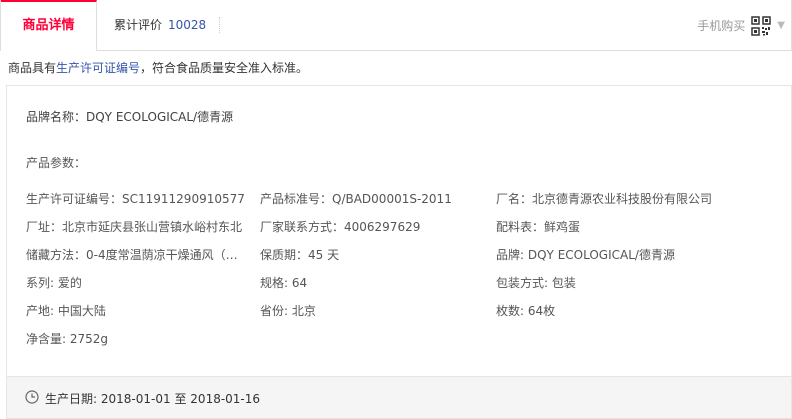  What do you see at coordinates (71, 399) in the screenshot?
I see `production-date-label: 生产日期:` at bounding box center [71, 399].